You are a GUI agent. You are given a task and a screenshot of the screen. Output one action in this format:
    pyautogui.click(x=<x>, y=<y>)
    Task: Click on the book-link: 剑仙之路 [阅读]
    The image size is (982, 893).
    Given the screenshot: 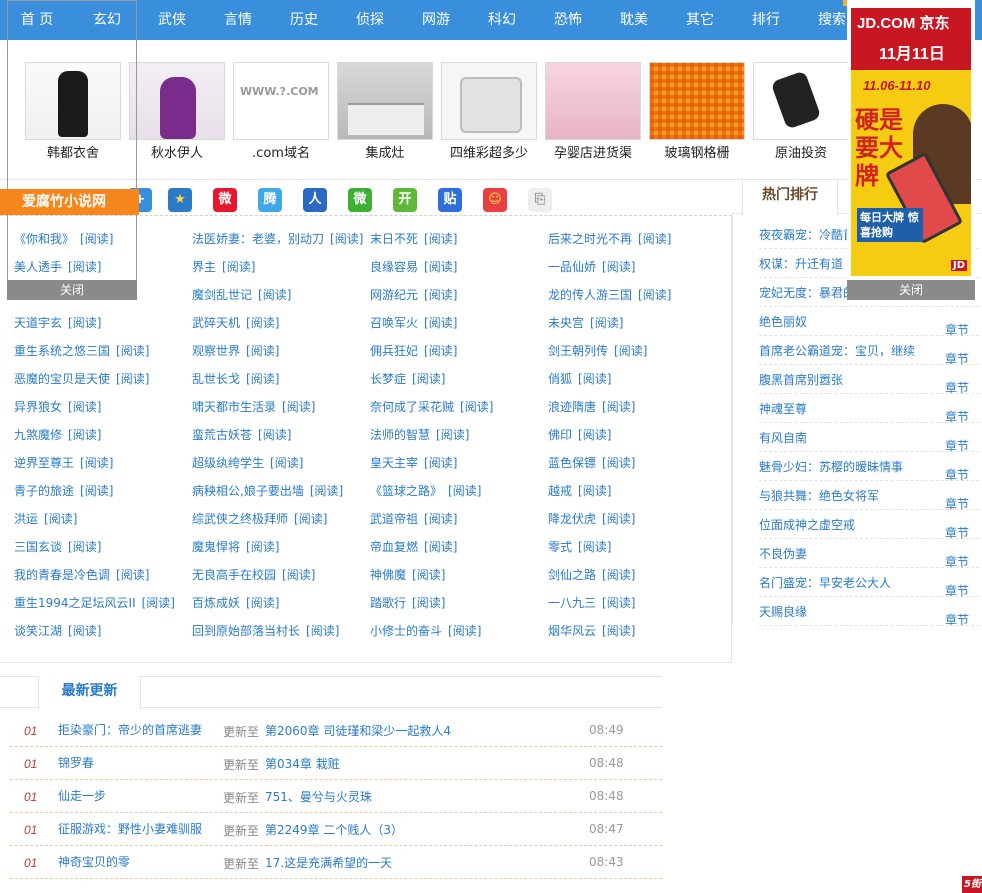 What is the action you would take?
    pyautogui.click(x=591, y=574)
    